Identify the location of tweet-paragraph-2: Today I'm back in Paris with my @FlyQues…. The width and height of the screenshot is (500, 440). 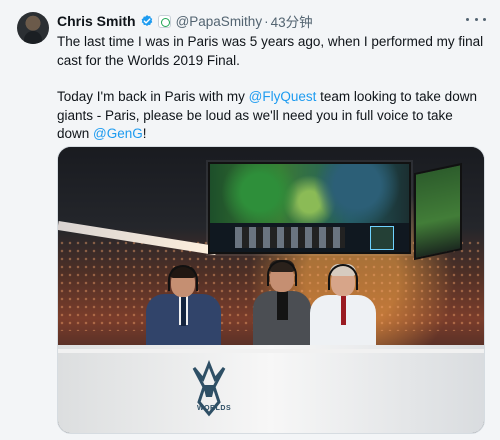
(272, 116).